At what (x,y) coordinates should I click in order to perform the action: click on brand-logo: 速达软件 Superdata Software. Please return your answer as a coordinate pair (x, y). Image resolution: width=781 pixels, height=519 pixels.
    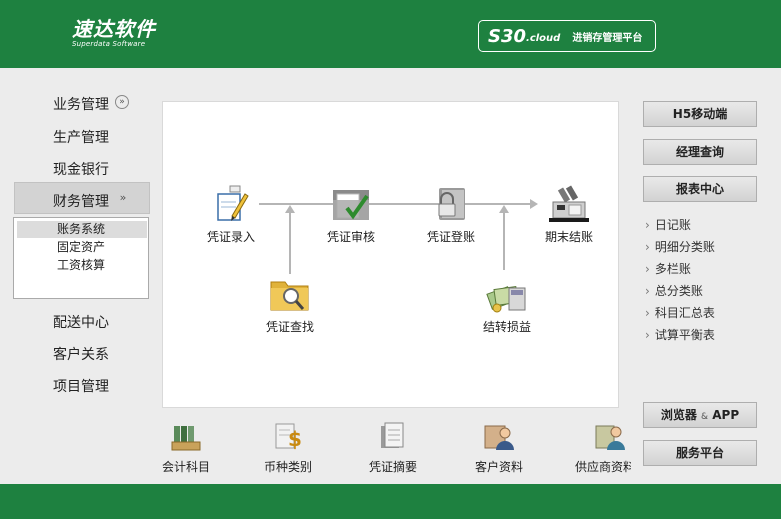
    Looking at the image, I should click on (114, 33).